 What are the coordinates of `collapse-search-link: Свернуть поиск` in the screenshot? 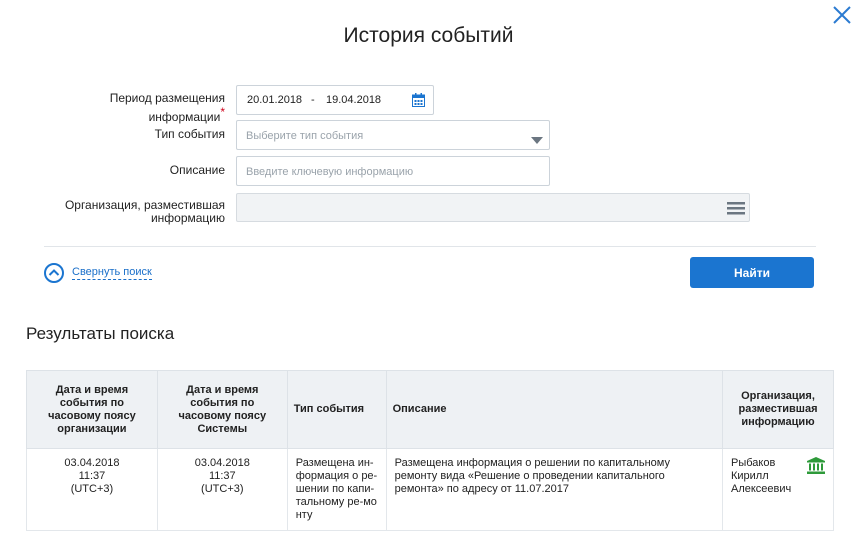 It's located at (98, 273).